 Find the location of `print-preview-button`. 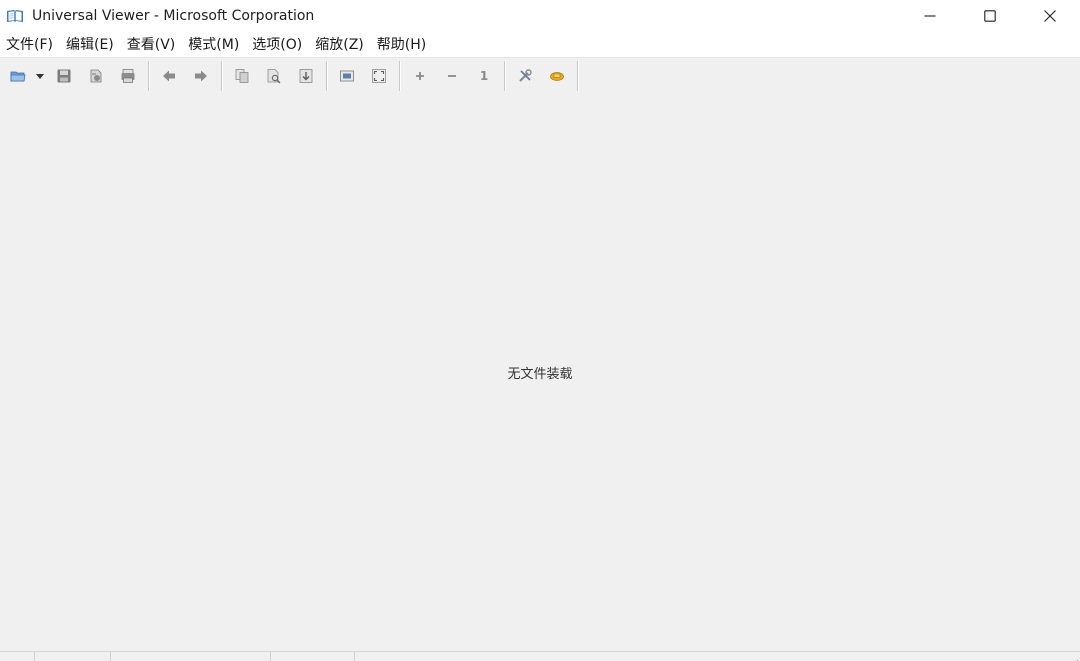

print-preview-button is located at coordinates (96, 76).